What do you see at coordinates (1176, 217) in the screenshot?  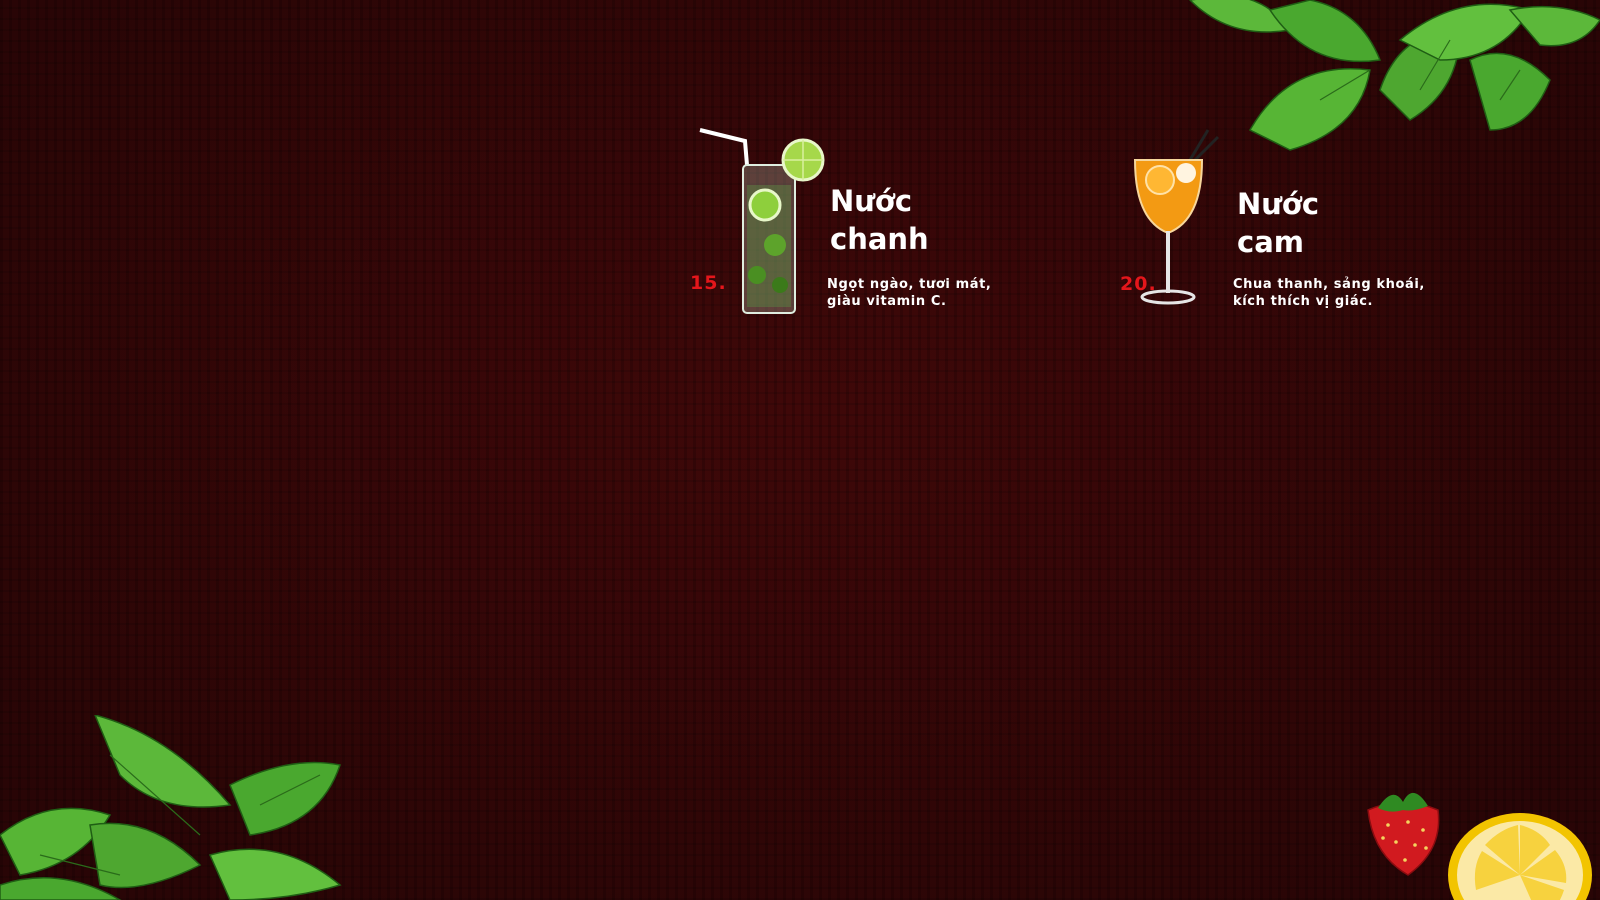 I see `orange-cocktail-glass-icon` at bounding box center [1176, 217].